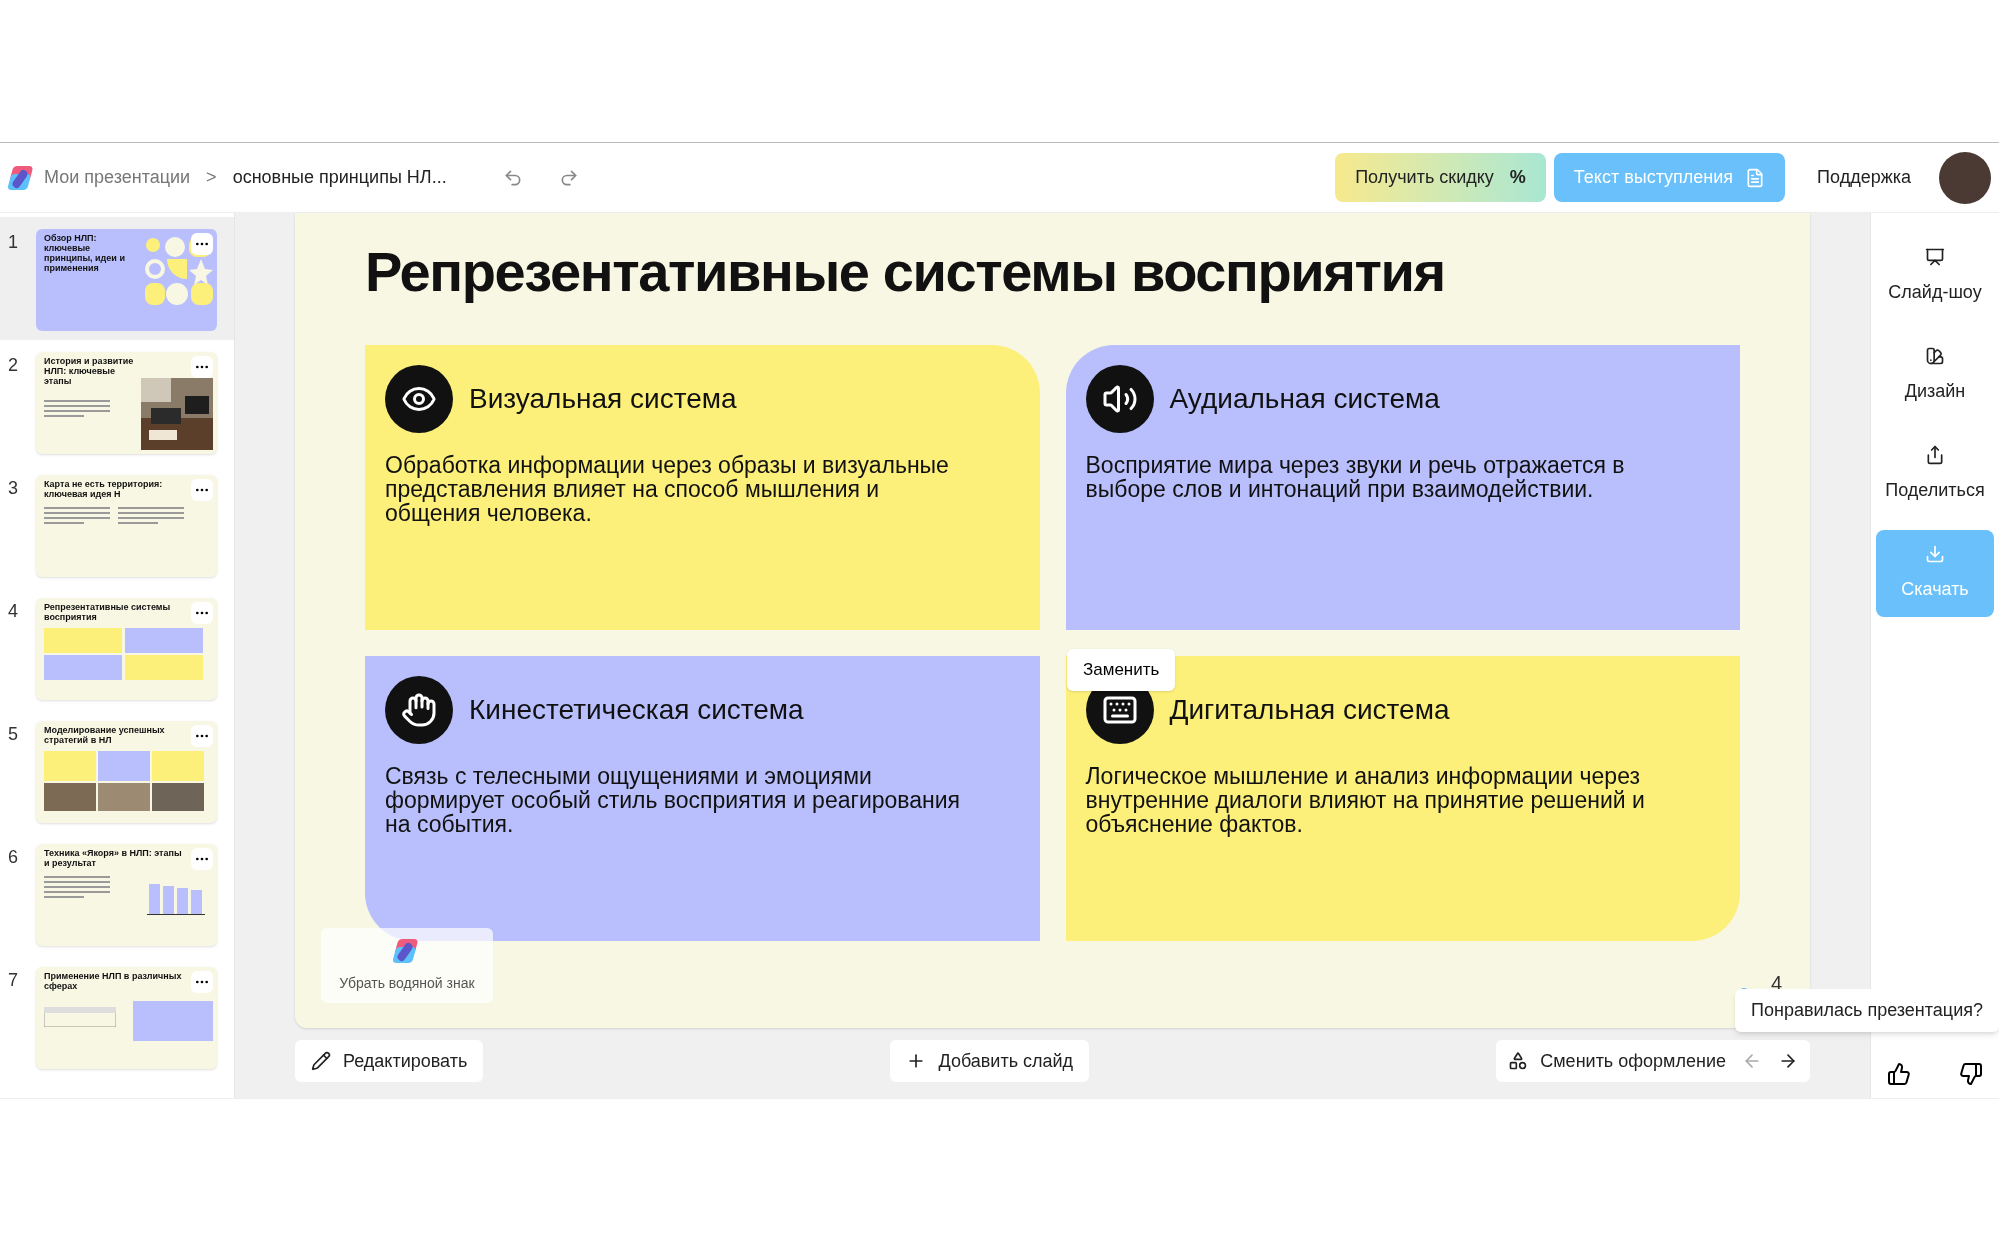 The width and height of the screenshot is (1999, 1250). I want to click on thumbnail-title: Репрезентативные системы восприятия, so click(108, 612).